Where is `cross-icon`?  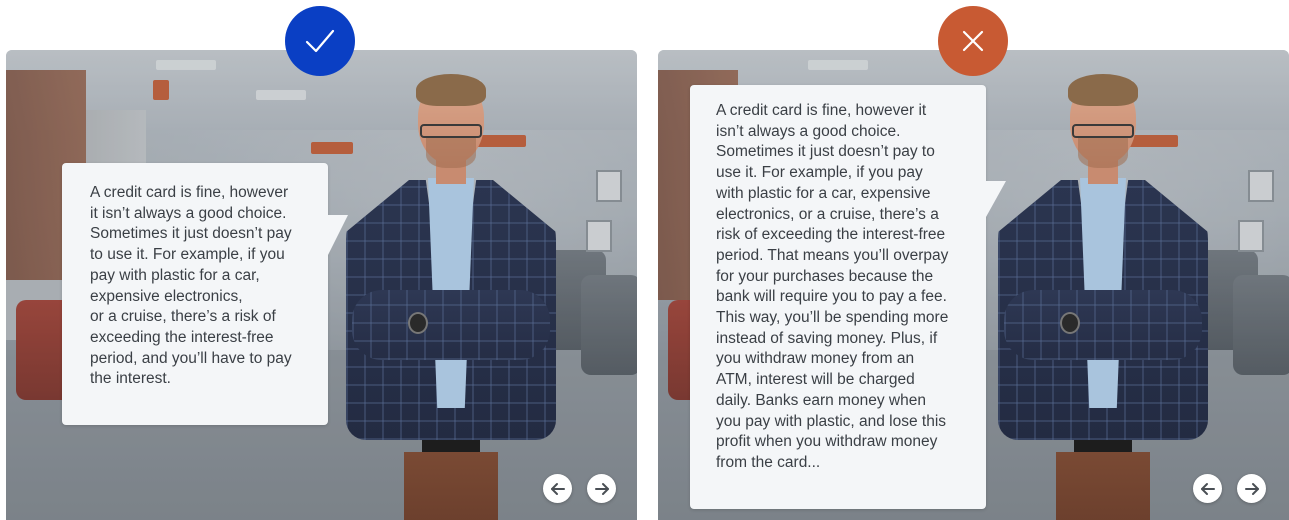 cross-icon is located at coordinates (973, 41).